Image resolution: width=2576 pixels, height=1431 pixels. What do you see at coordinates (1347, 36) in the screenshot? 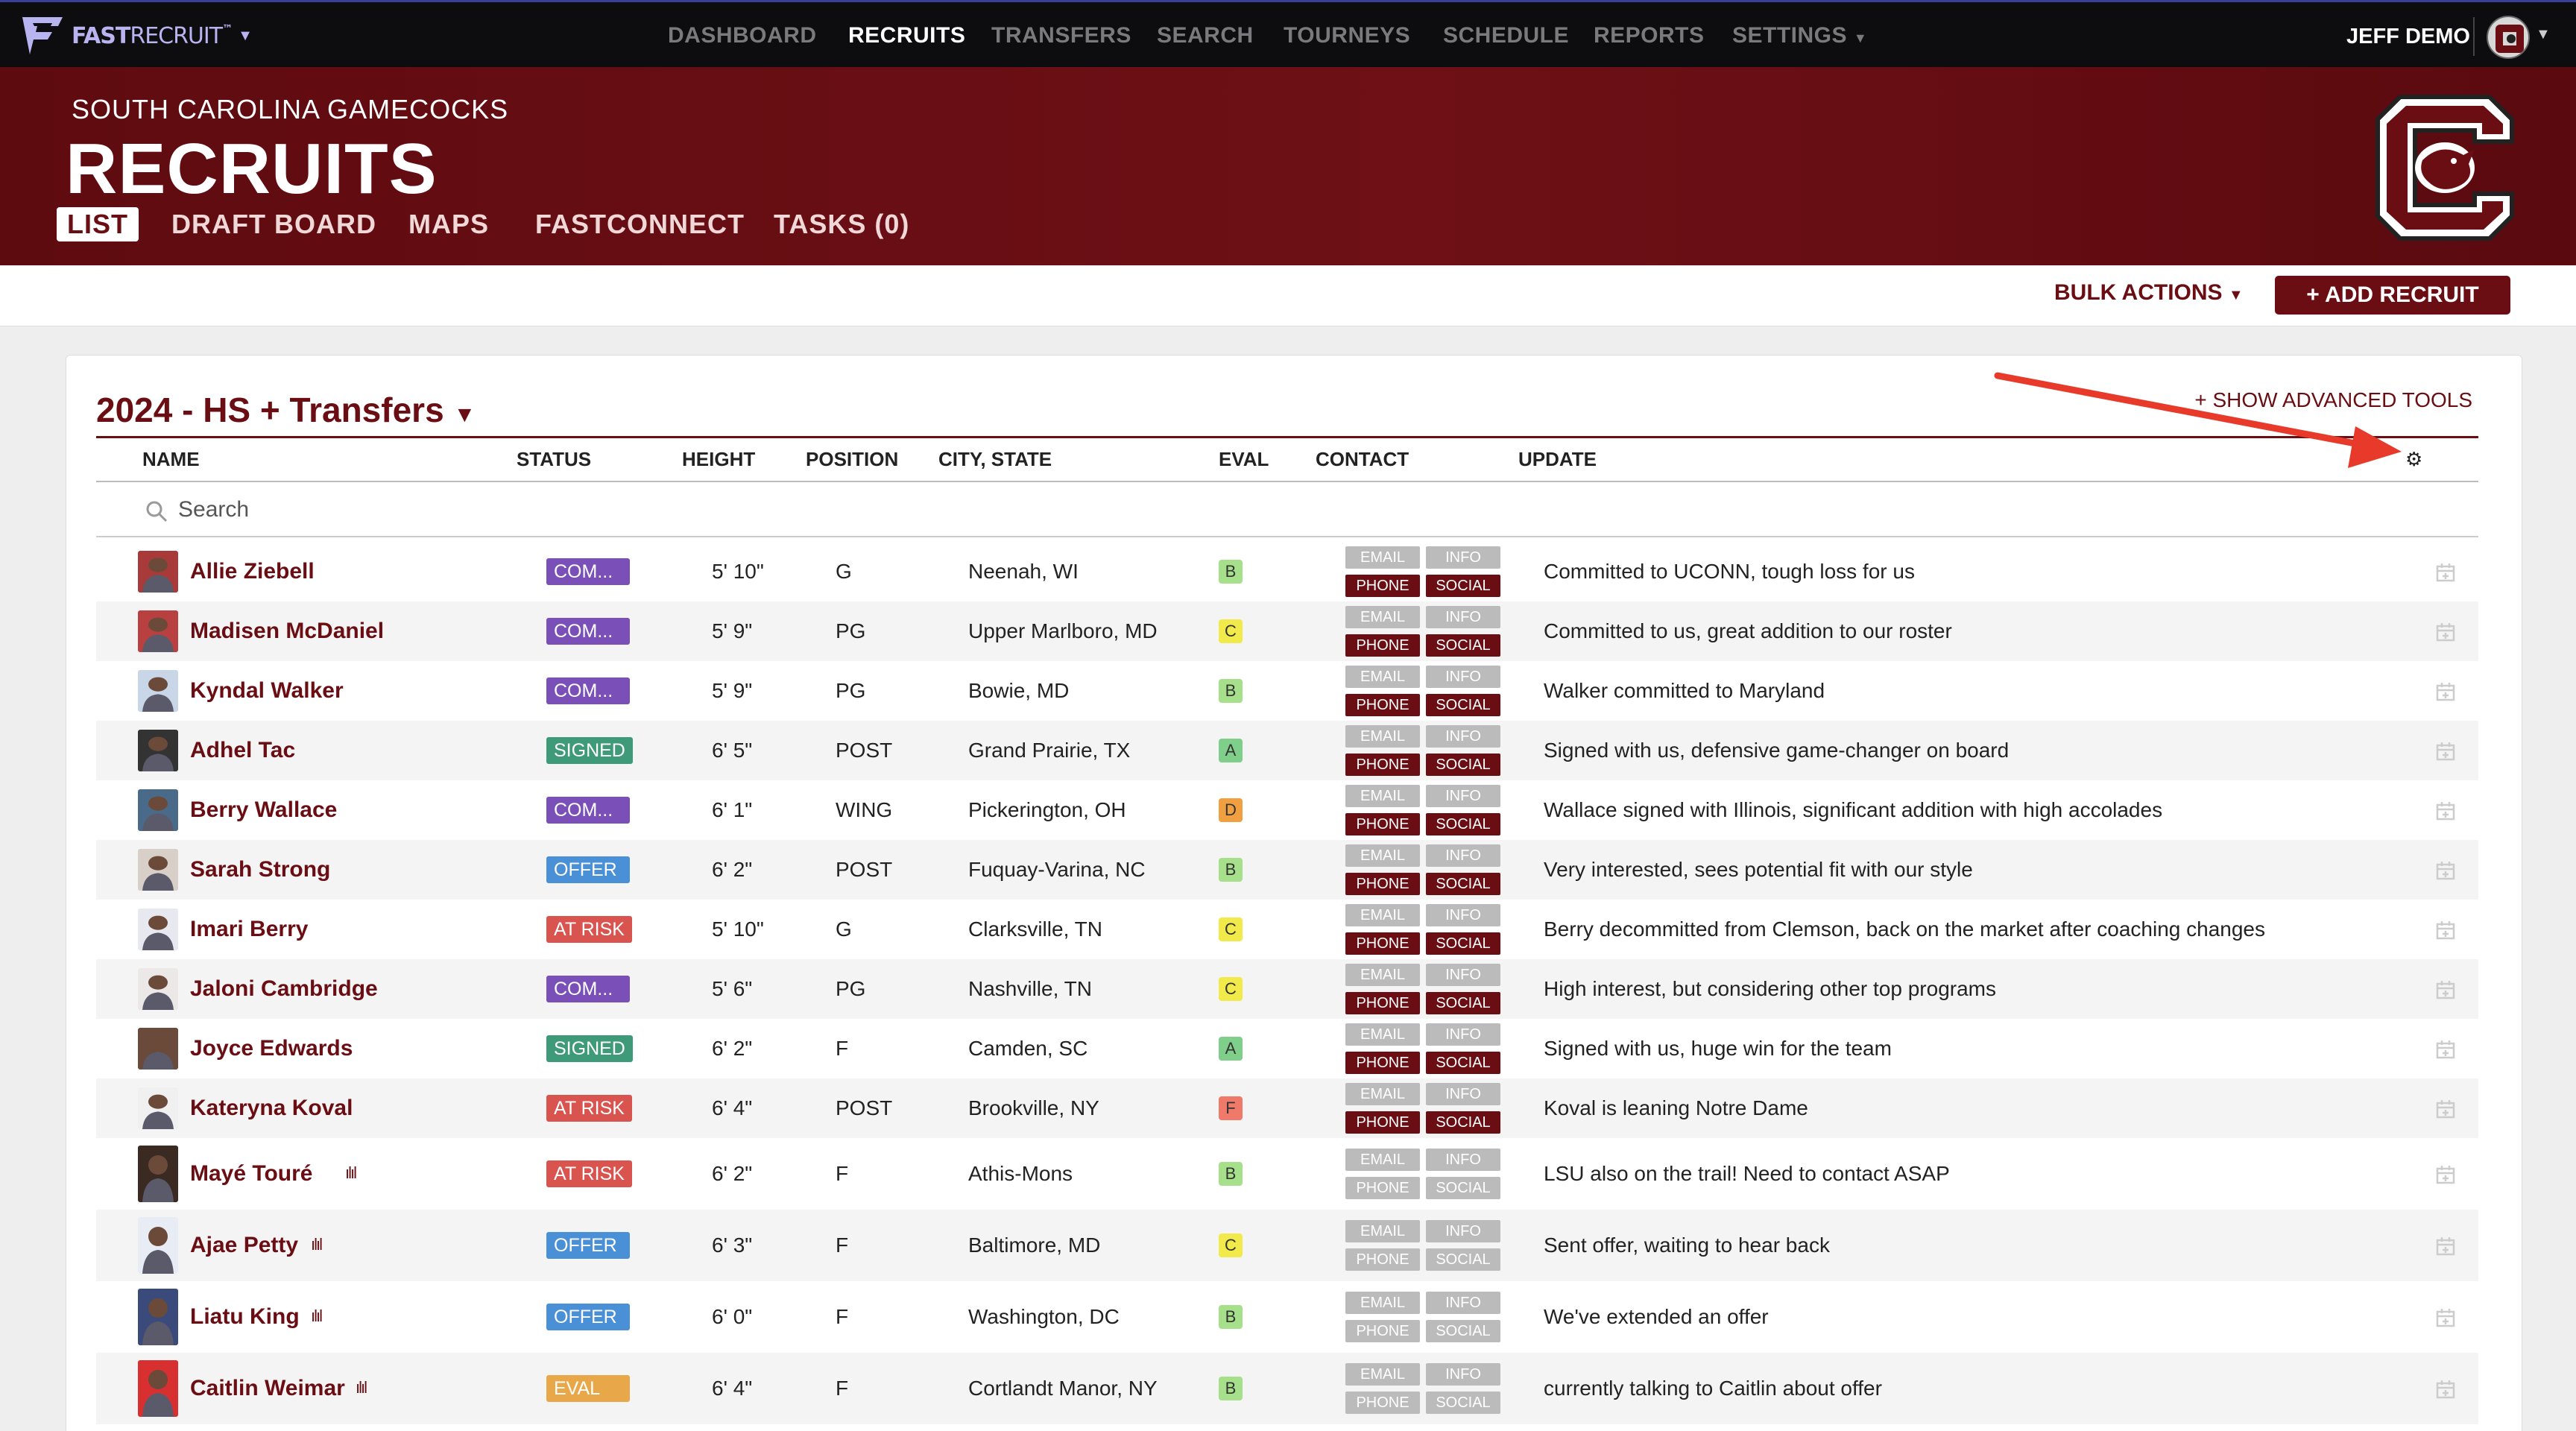
I see `nav-tourneys: TOURNEYS` at bounding box center [1347, 36].